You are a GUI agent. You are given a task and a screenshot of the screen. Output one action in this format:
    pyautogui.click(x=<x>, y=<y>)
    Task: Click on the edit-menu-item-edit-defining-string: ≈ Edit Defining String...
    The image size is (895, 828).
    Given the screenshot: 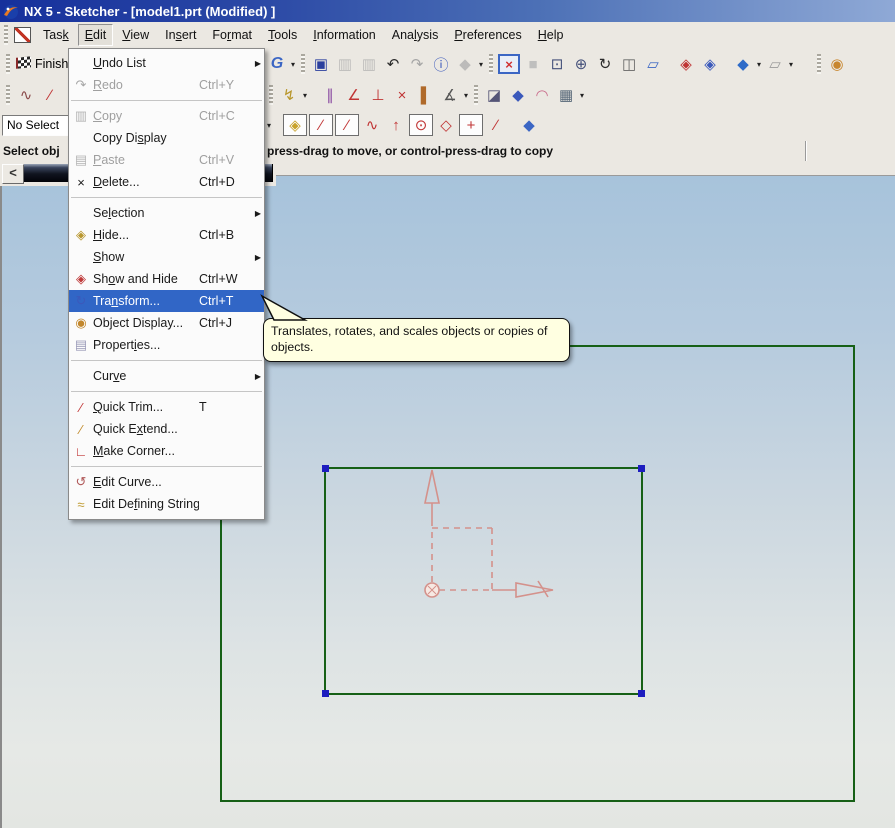 What is the action you would take?
    pyautogui.click(x=166, y=504)
    